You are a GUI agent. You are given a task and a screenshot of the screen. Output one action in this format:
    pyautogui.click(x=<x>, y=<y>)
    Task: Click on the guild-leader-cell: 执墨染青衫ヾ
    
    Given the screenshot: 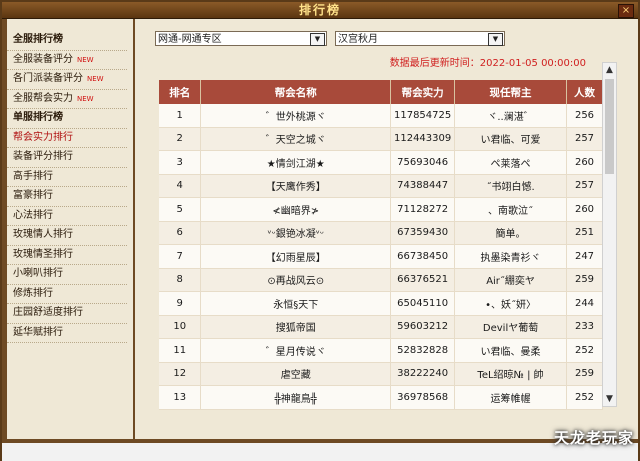 What is the action you would take?
    pyautogui.click(x=510, y=256)
    